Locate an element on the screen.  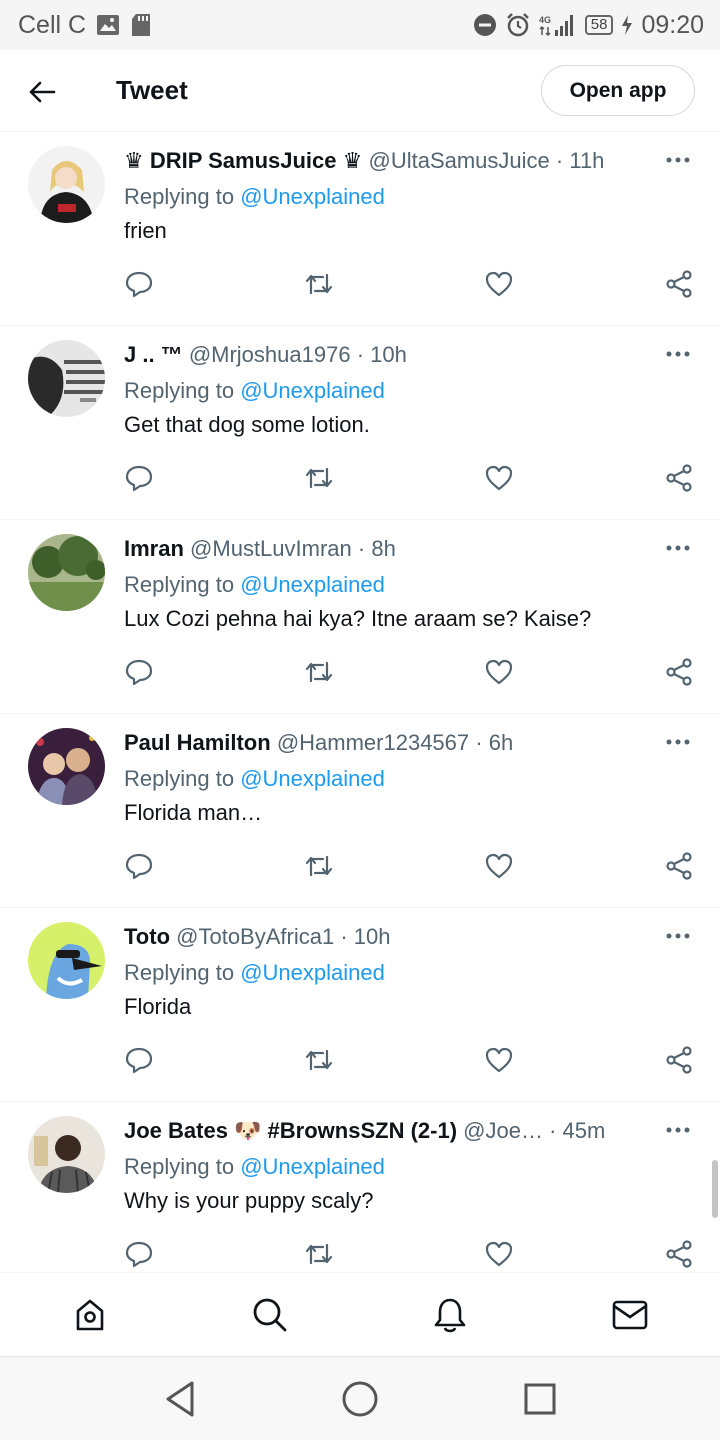
signal-icon: 4G is located at coordinates (558, 25).